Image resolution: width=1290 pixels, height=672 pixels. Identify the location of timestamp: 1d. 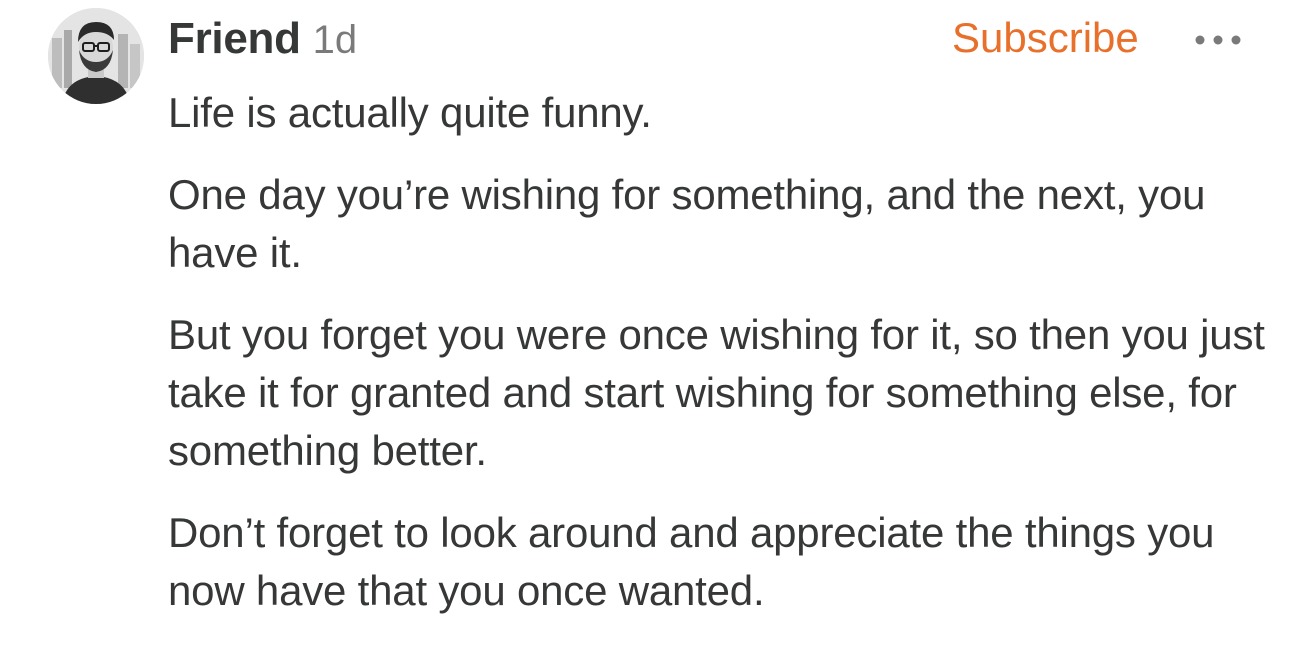
(335, 40).